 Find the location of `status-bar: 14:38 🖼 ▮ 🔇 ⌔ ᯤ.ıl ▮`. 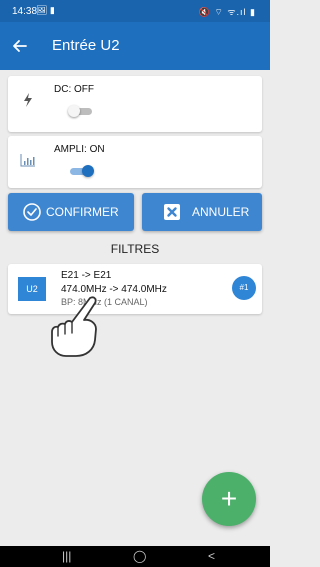

status-bar: 14:38 🖼 ▮ 🔇 ⌔ ᯤ.ıl ▮ is located at coordinates (135, 11).